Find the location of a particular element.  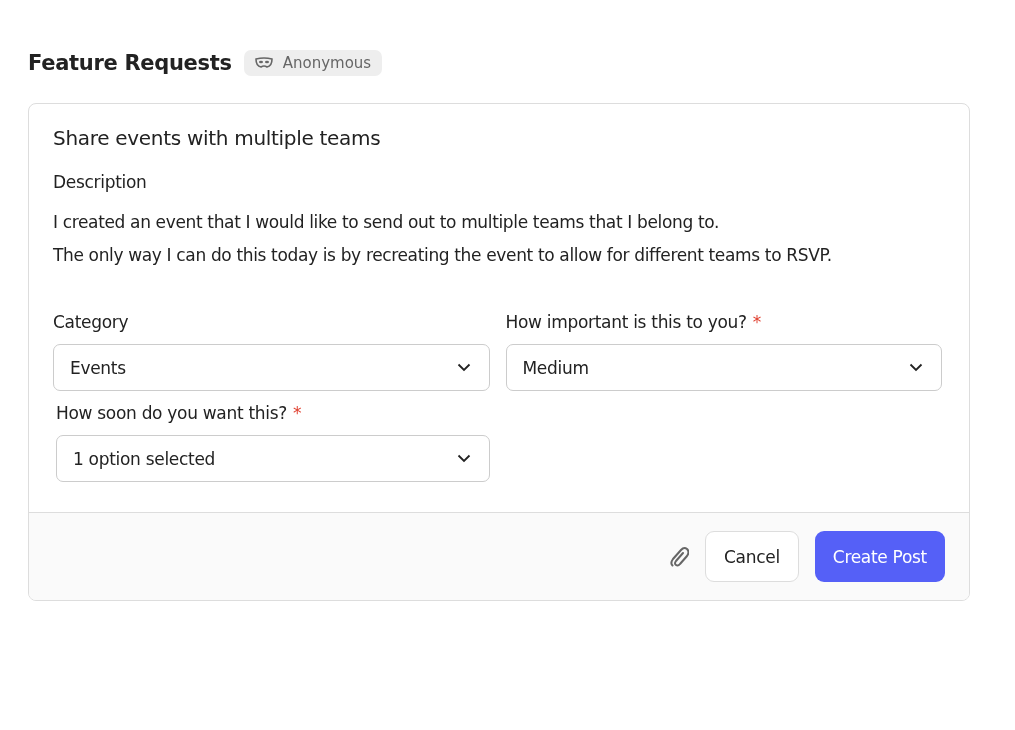

page-title: Feature Requests is located at coordinates (130, 63).